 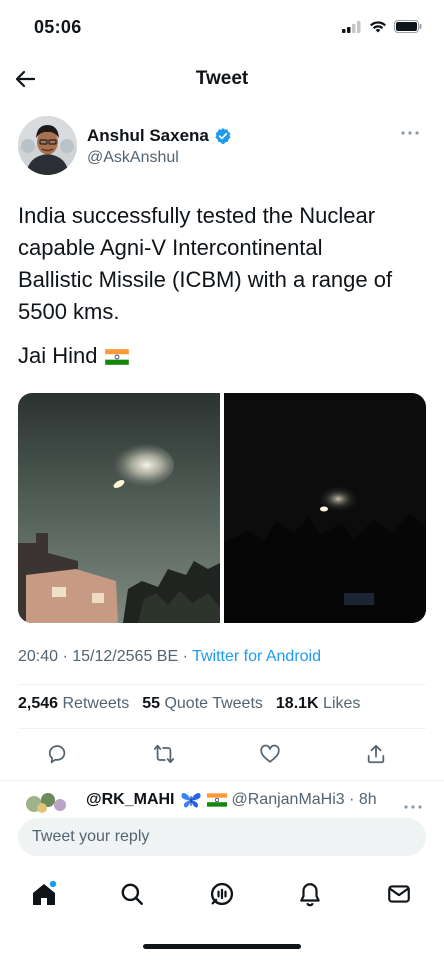 What do you see at coordinates (105, 656) in the screenshot?
I see `tweet-timestamp: 20:40 · 15/12/2565 BE ·` at bounding box center [105, 656].